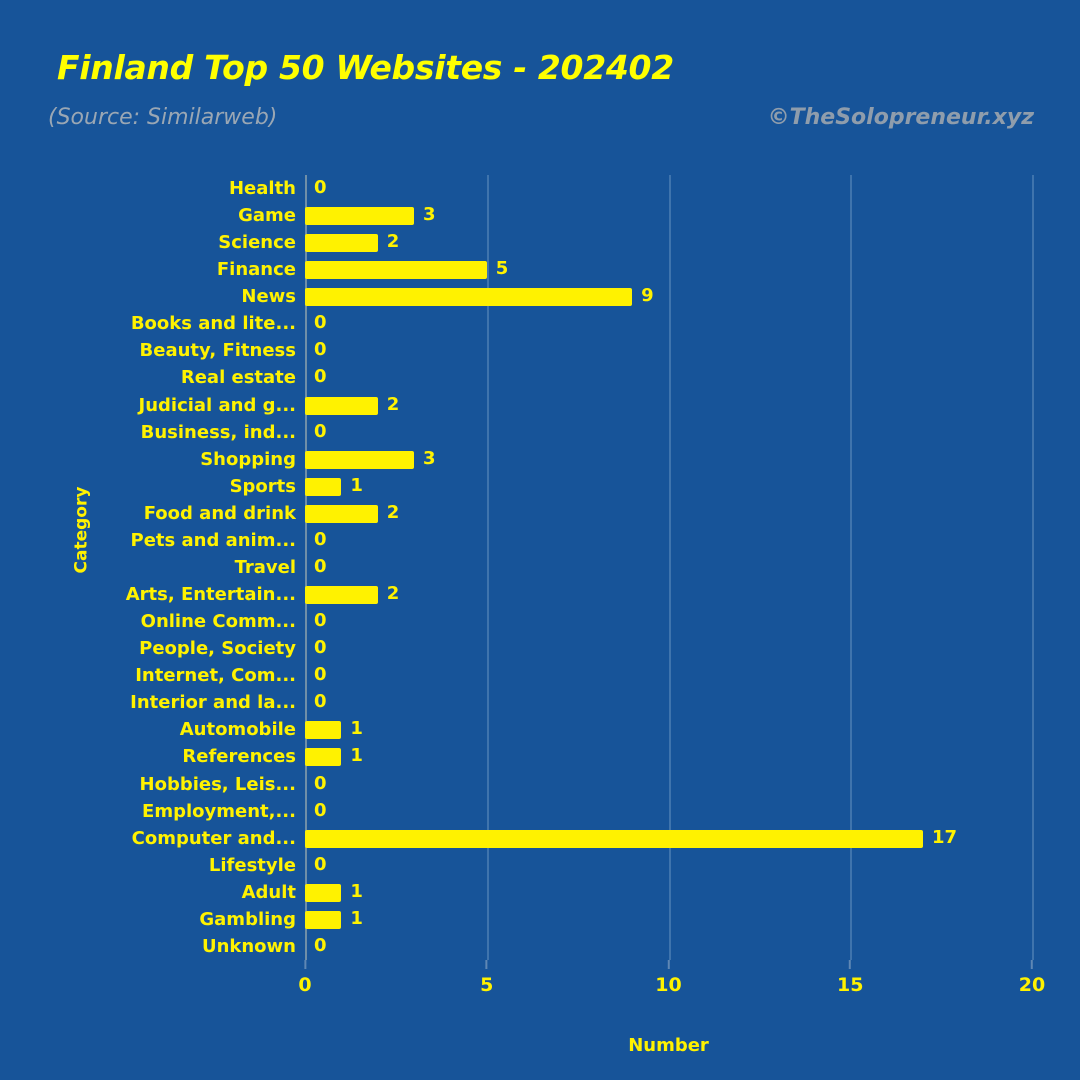 The height and width of the screenshot is (1080, 1080). Describe the element at coordinates (668, 297) in the screenshot. I see `bar-row: 9` at that location.